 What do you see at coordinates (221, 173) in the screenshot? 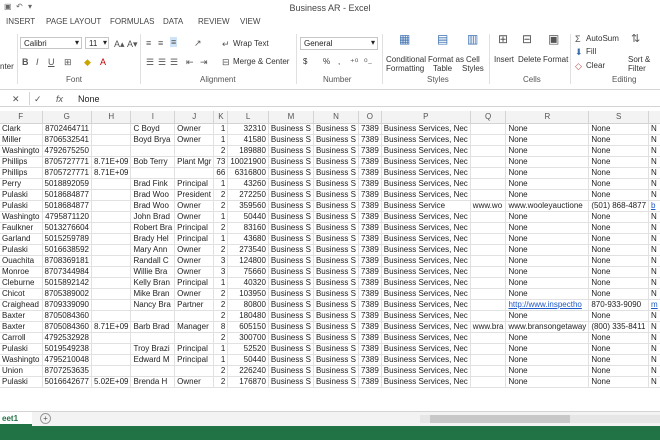
I see `cell: 66` at bounding box center [221, 173].